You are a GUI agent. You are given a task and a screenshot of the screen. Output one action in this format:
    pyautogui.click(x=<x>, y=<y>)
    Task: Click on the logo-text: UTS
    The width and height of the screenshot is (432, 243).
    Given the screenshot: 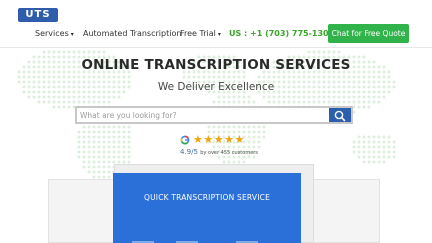 What is the action you would take?
    pyautogui.click(x=38, y=14)
    